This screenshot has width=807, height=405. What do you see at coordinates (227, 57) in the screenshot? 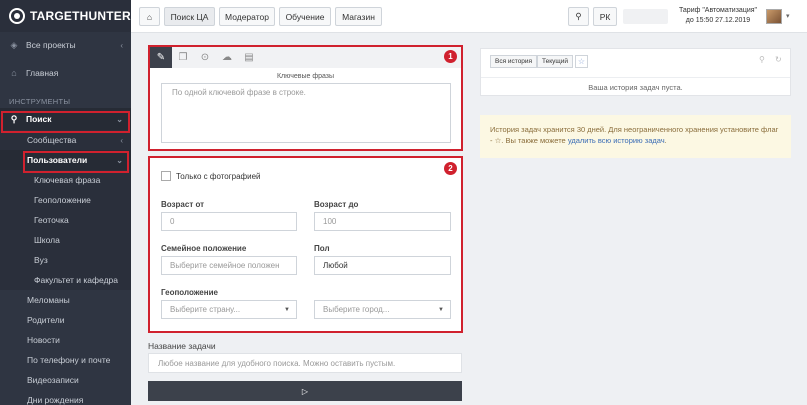
I see `cloud-upload-icon: ☁` at bounding box center [227, 57].